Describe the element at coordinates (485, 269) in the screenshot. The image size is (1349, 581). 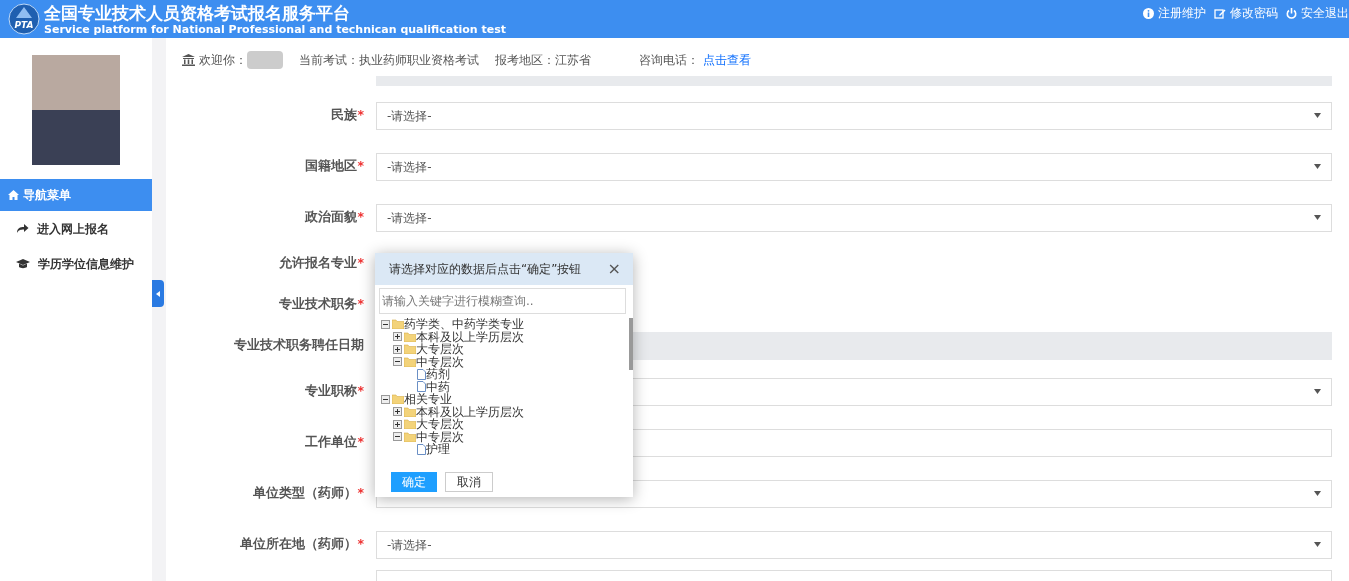
I see `dialog-title: 请选择对应的数据后点击“确定”按钮` at that location.